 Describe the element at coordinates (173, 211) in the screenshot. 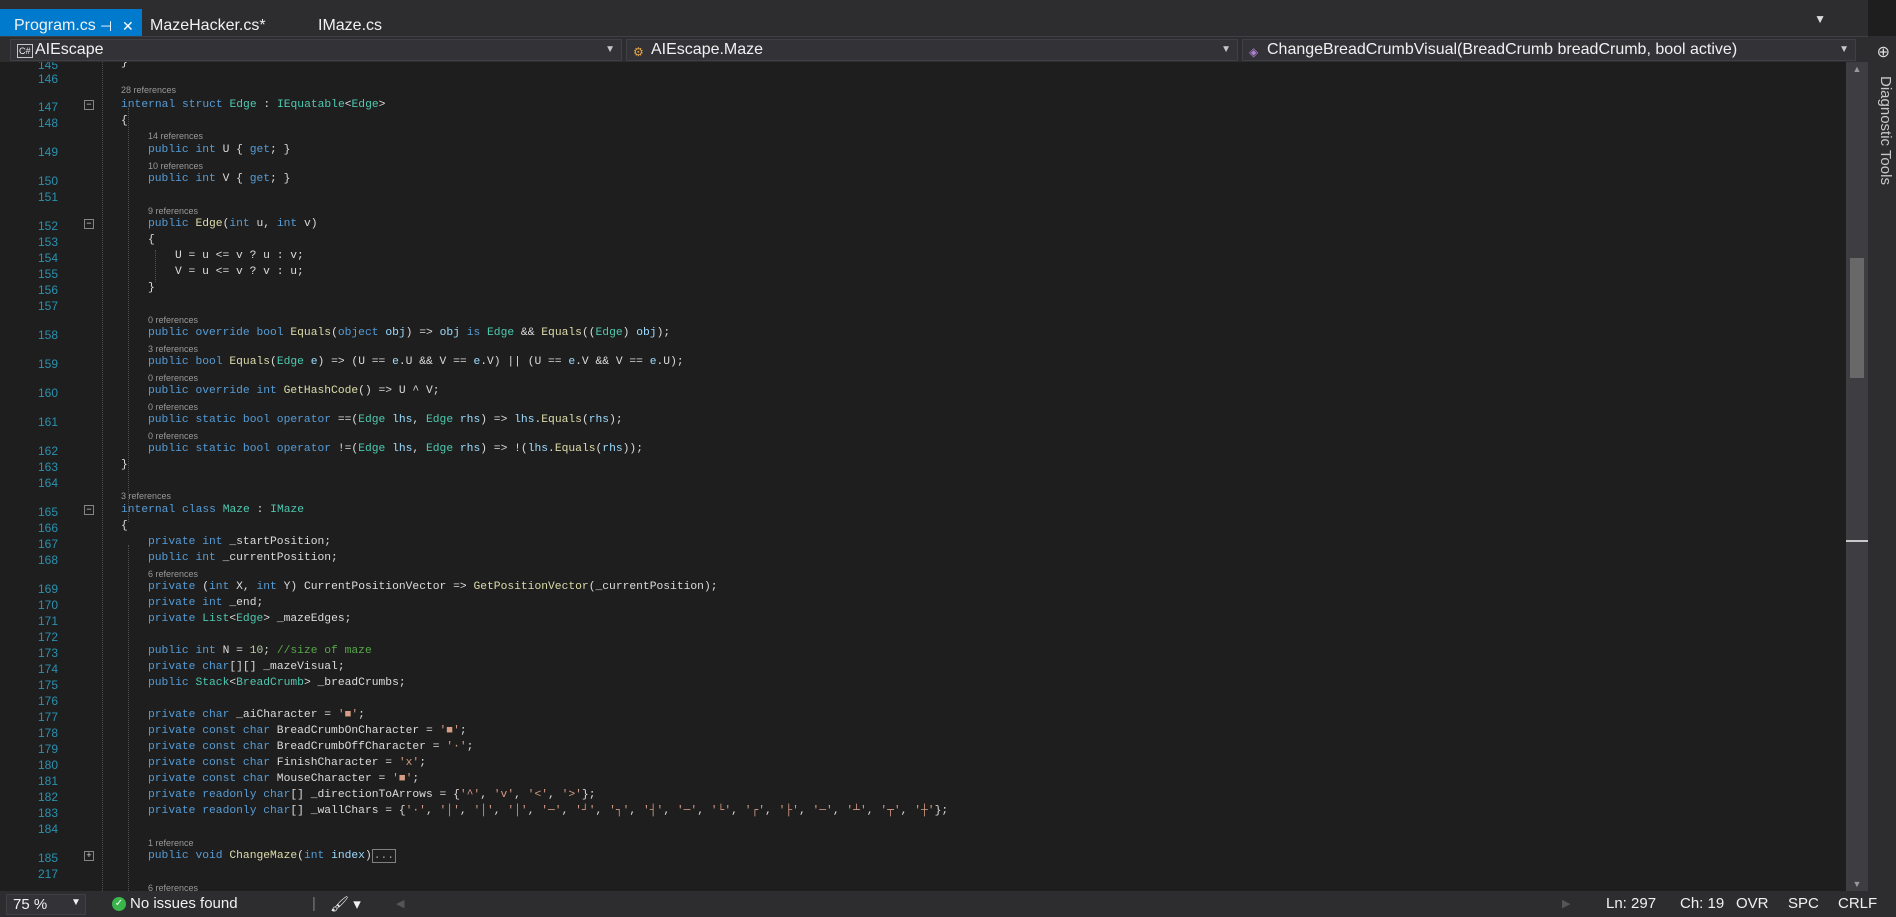

I see `codelens-references: 9 references` at that location.